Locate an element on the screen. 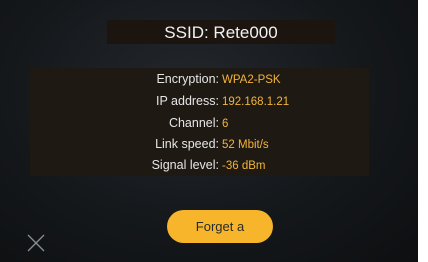  detail-value: -36 dBm is located at coordinates (244, 166).